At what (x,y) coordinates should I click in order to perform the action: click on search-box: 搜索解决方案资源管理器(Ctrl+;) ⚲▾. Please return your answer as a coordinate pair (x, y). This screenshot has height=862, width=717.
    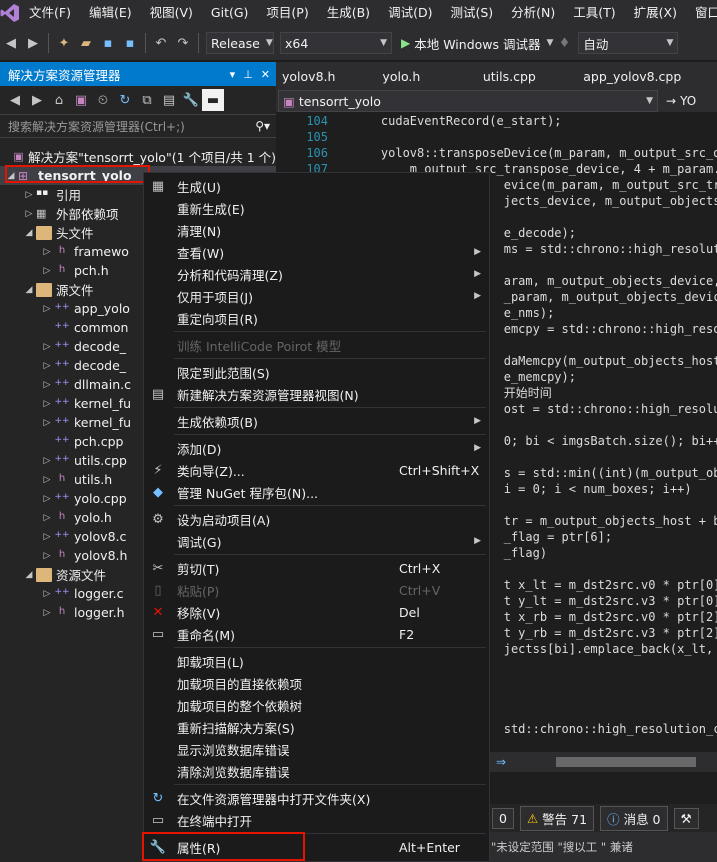
    Looking at the image, I should click on (138, 126).